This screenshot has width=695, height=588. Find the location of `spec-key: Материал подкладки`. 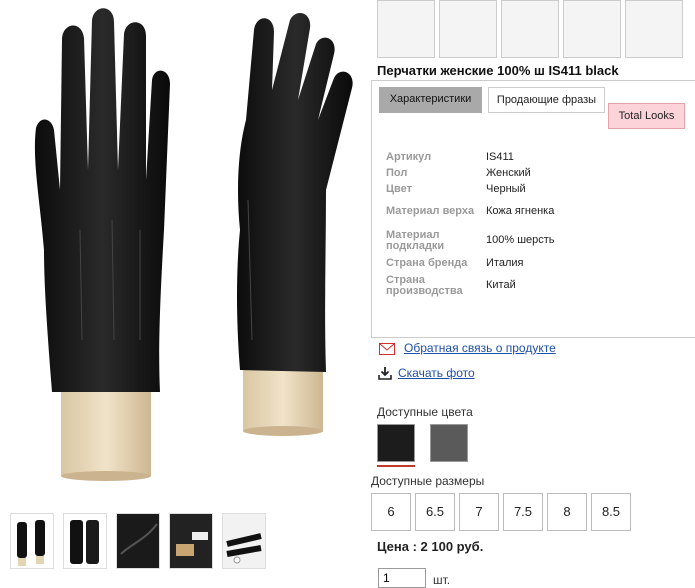

spec-key: Материал подкладки is located at coordinates (415, 240).